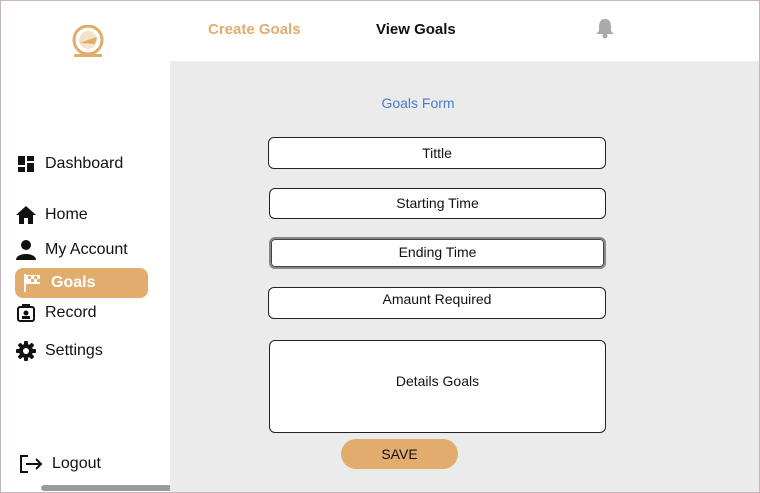  I want to click on sidebar-item-dashboard: Dashboard, so click(69, 164).